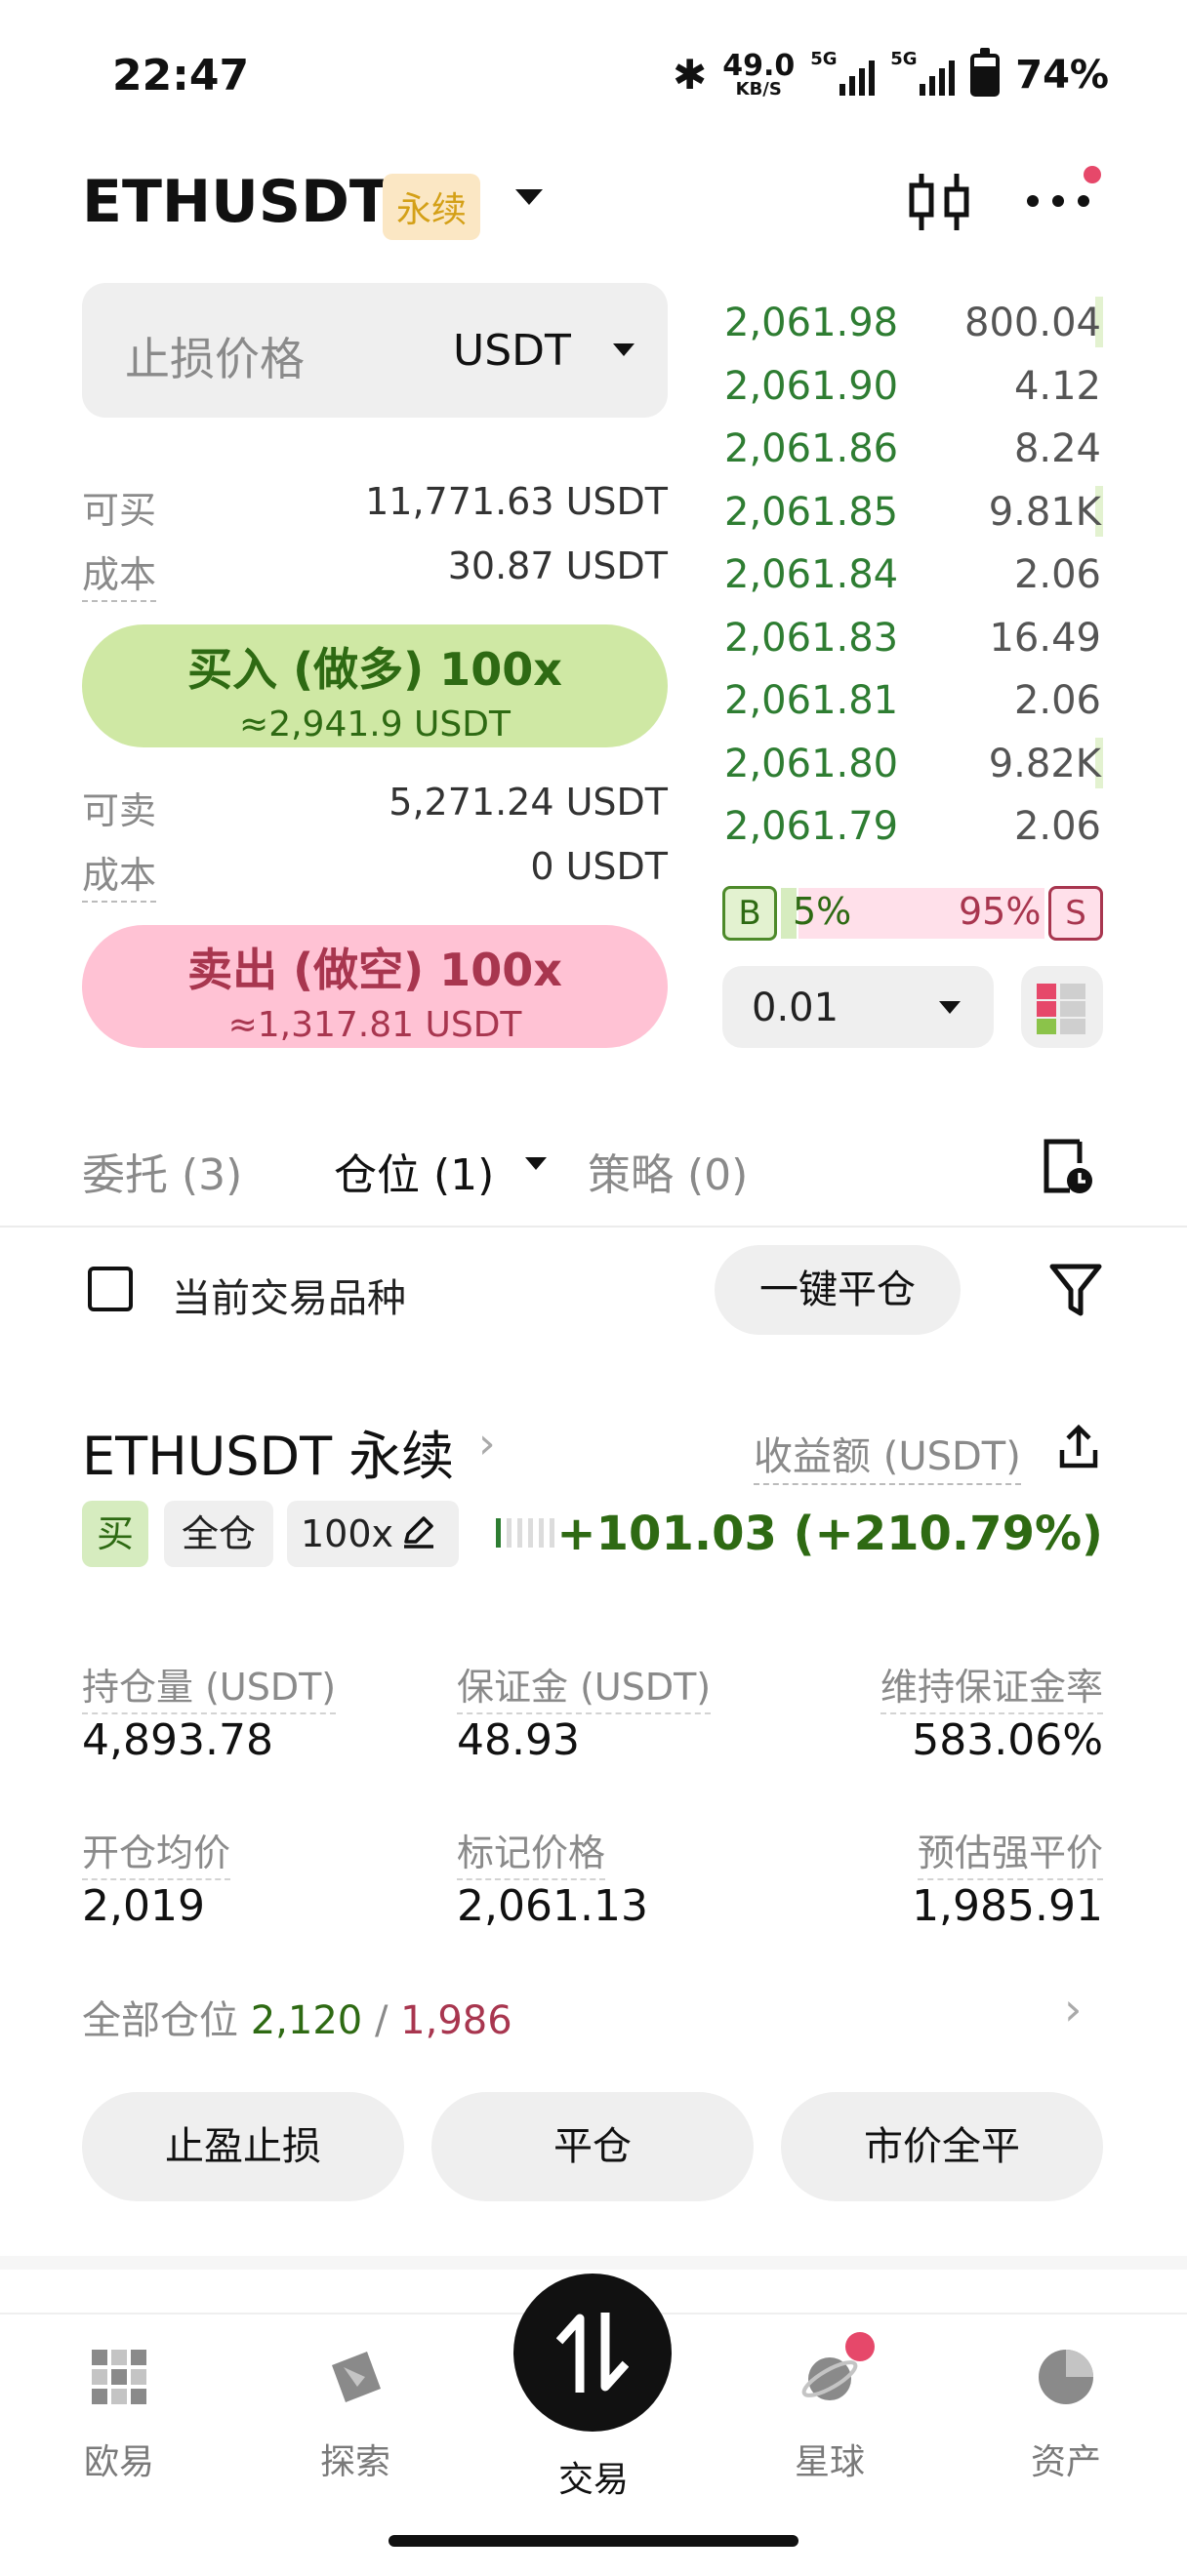 This screenshot has width=1187, height=2576. Describe the element at coordinates (912, 322) in the screenshot. I see `order-book-row: 2,061.98 800.04` at that location.